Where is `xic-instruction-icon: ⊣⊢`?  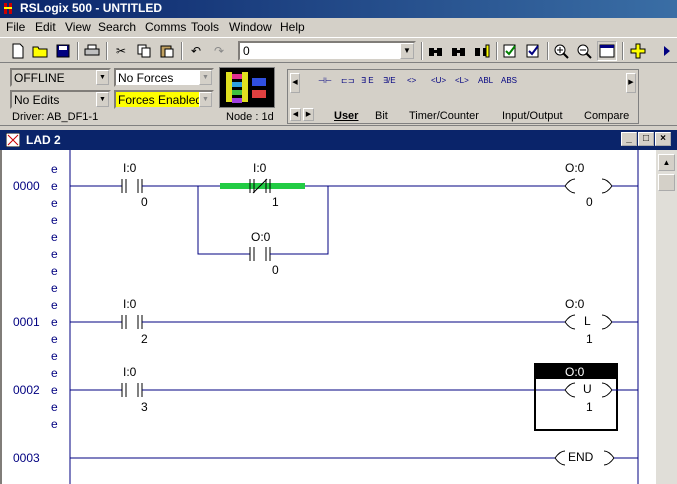 xic-instruction-icon: ⊣⊢ is located at coordinates (325, 80).